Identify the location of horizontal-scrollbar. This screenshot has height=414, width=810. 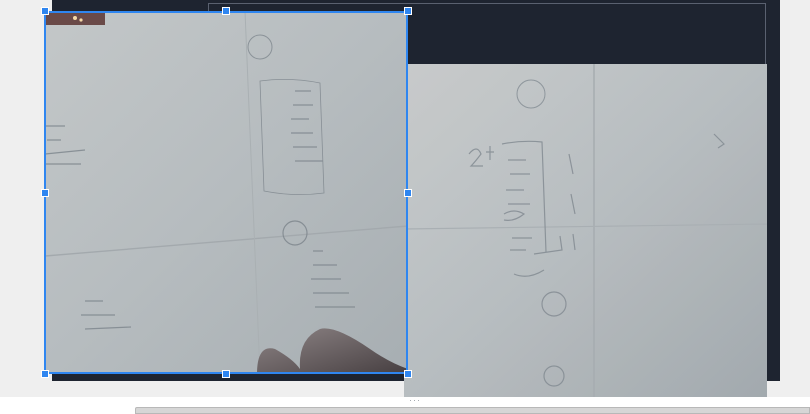
(472, 410).